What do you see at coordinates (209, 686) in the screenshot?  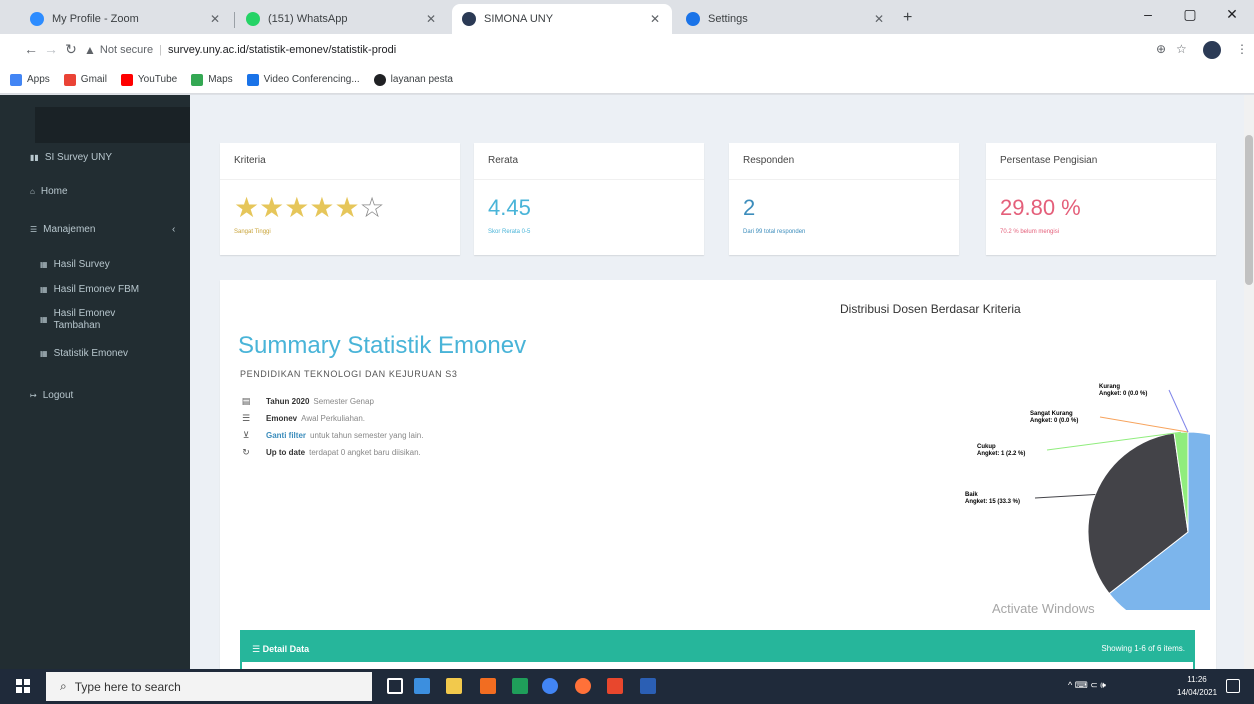 I see `taskbar-search-input: ⌕ Type here to search` at bounding box center [209, 686].